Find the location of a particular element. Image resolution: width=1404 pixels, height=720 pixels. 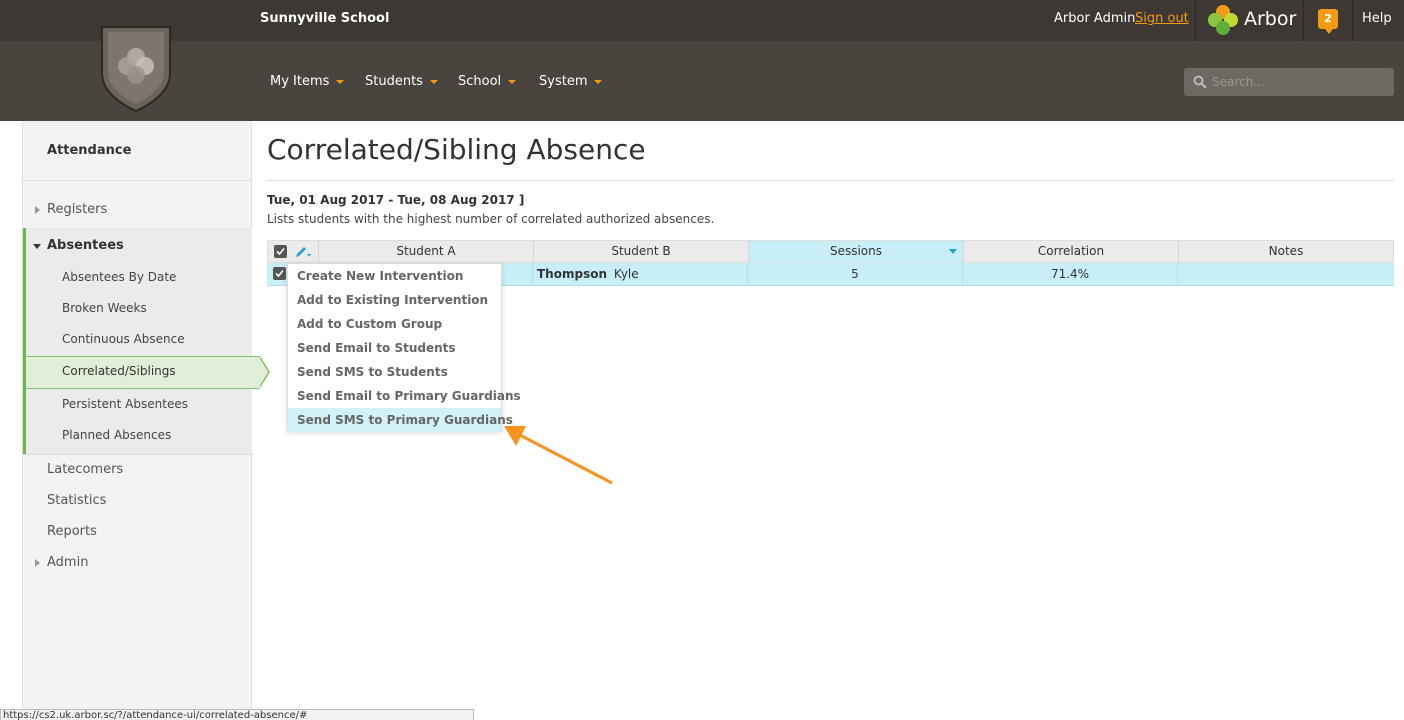

nav-school: School is located at coordinates (487, 81).